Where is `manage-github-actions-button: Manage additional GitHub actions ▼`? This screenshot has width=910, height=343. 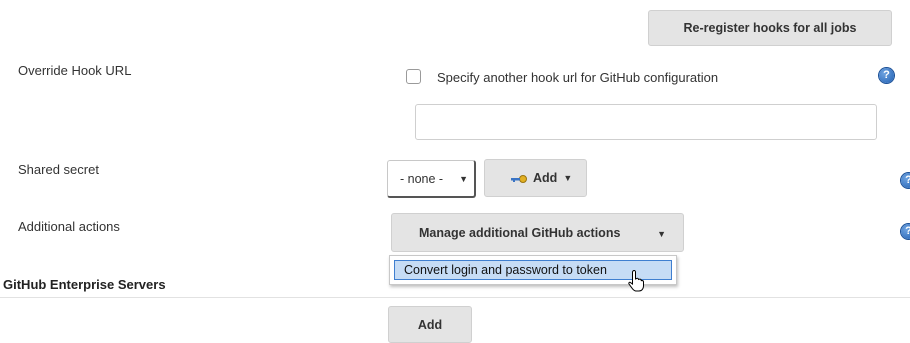 manage-github-actions-button: Manage additional GitHub actions ▼ is located at coordinates (537, 232).